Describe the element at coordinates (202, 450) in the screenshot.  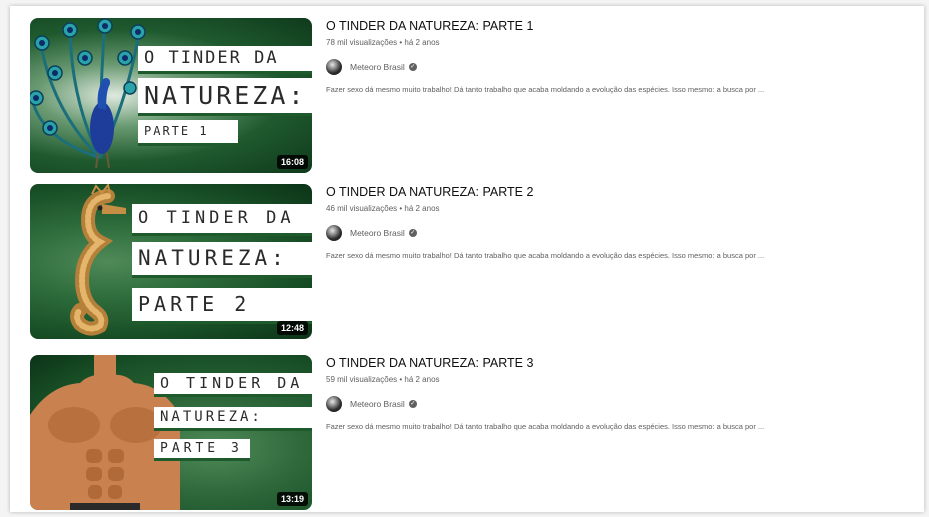
I see `thumbnail-text-line-3: PARTE 3` at that location.